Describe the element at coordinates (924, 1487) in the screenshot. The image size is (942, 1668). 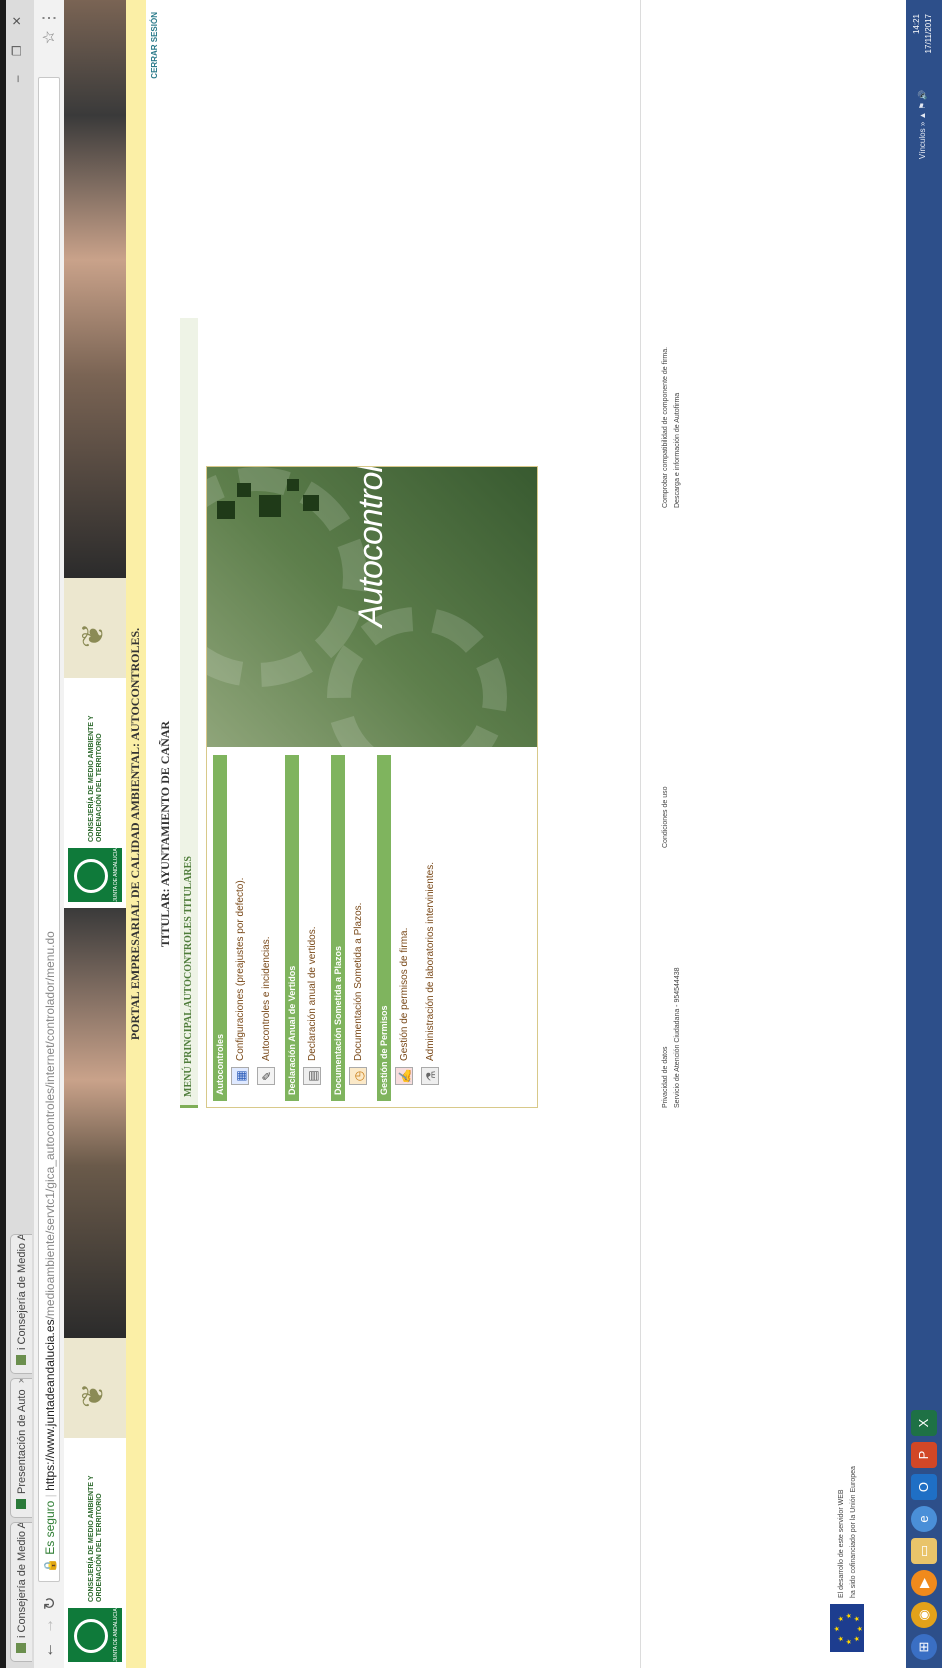
I see `outlook-icon: O` at that location.